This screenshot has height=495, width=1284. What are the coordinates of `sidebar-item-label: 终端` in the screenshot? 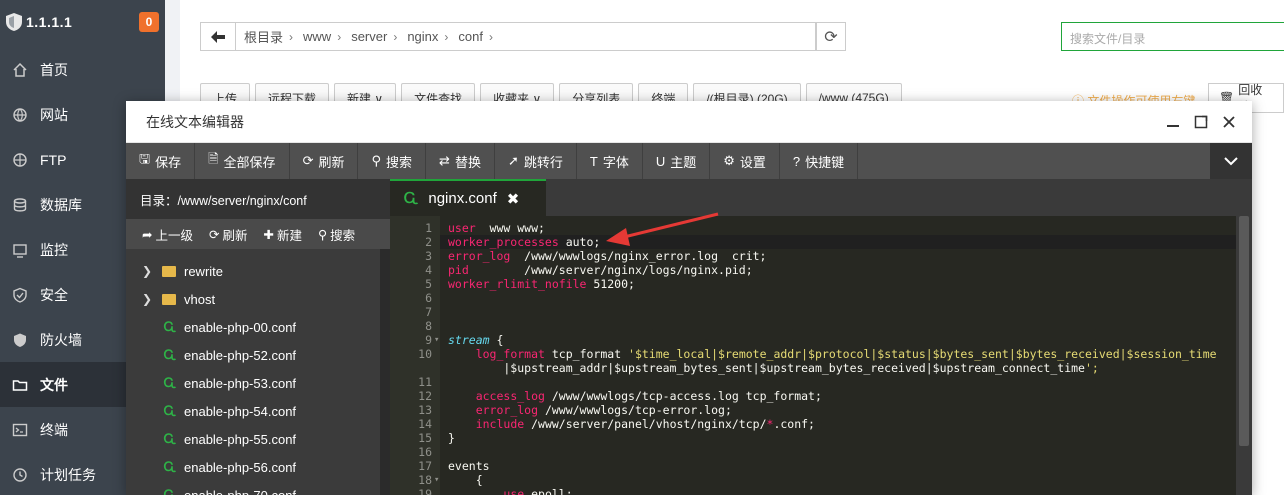 It's located at (54, 429).